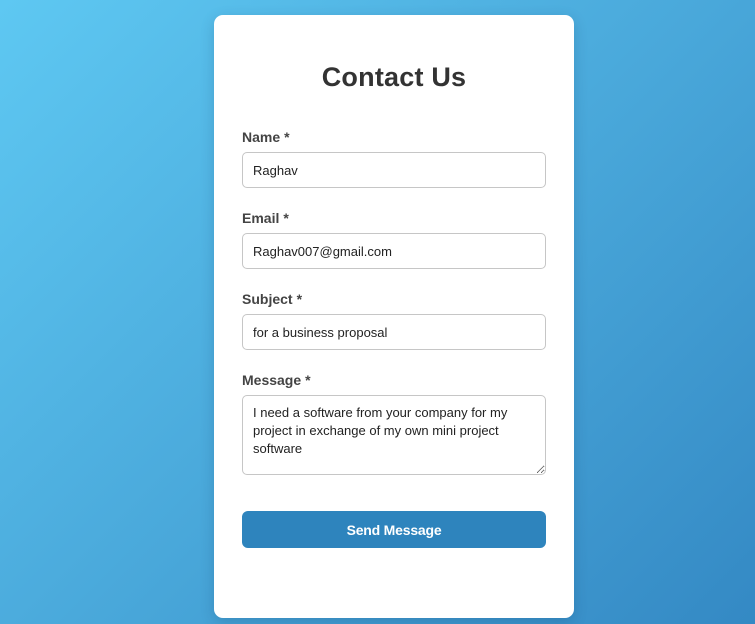 The width and height of the screenshot is (755, 624). I want to click on email-input, so click(394, 251).